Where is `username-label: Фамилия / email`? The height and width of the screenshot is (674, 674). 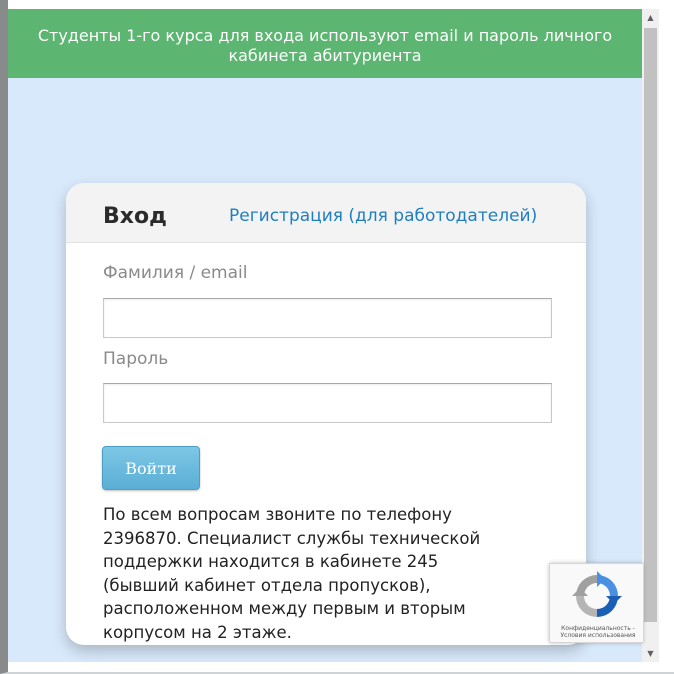
username-label: Фамилия / email is located at coordinates (175, 273).